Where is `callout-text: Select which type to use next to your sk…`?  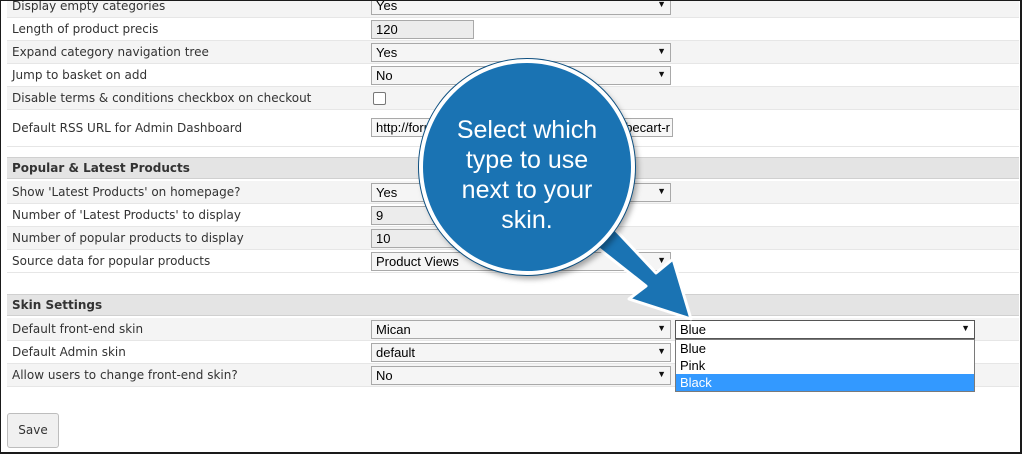 callout-text: Select which type to use next to your sk… is located at coordinates (527, 175).